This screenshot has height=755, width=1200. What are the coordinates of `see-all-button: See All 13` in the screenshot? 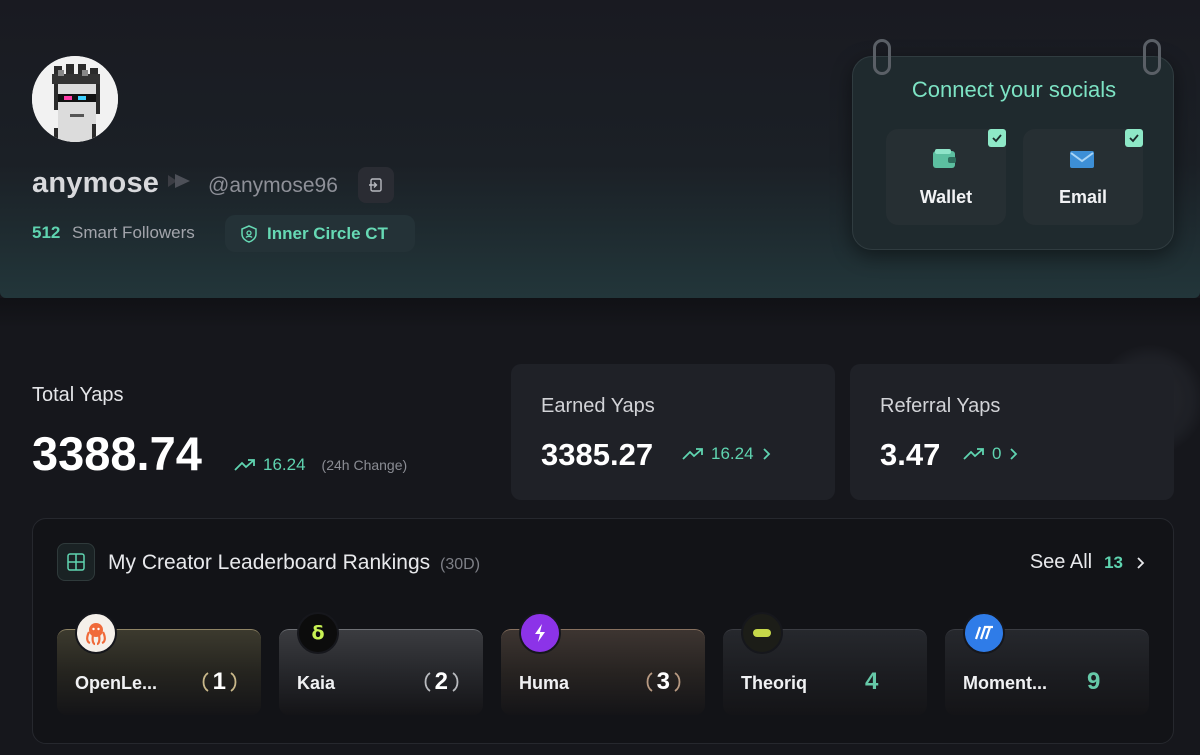 It's located at (1088, 562).